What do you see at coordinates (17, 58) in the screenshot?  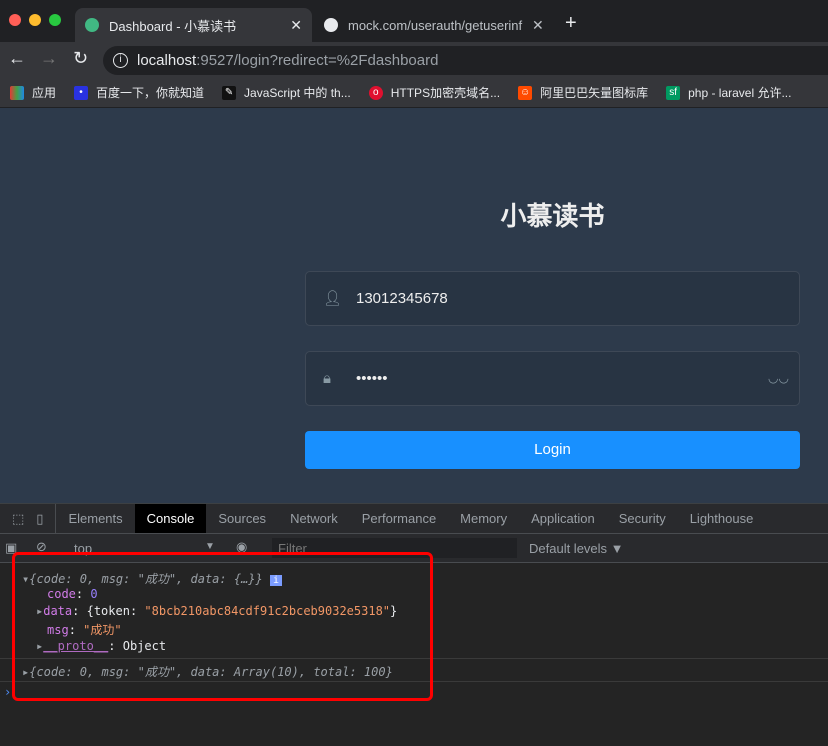 I see `back-icon: ←` at bounding box center [17, 58].